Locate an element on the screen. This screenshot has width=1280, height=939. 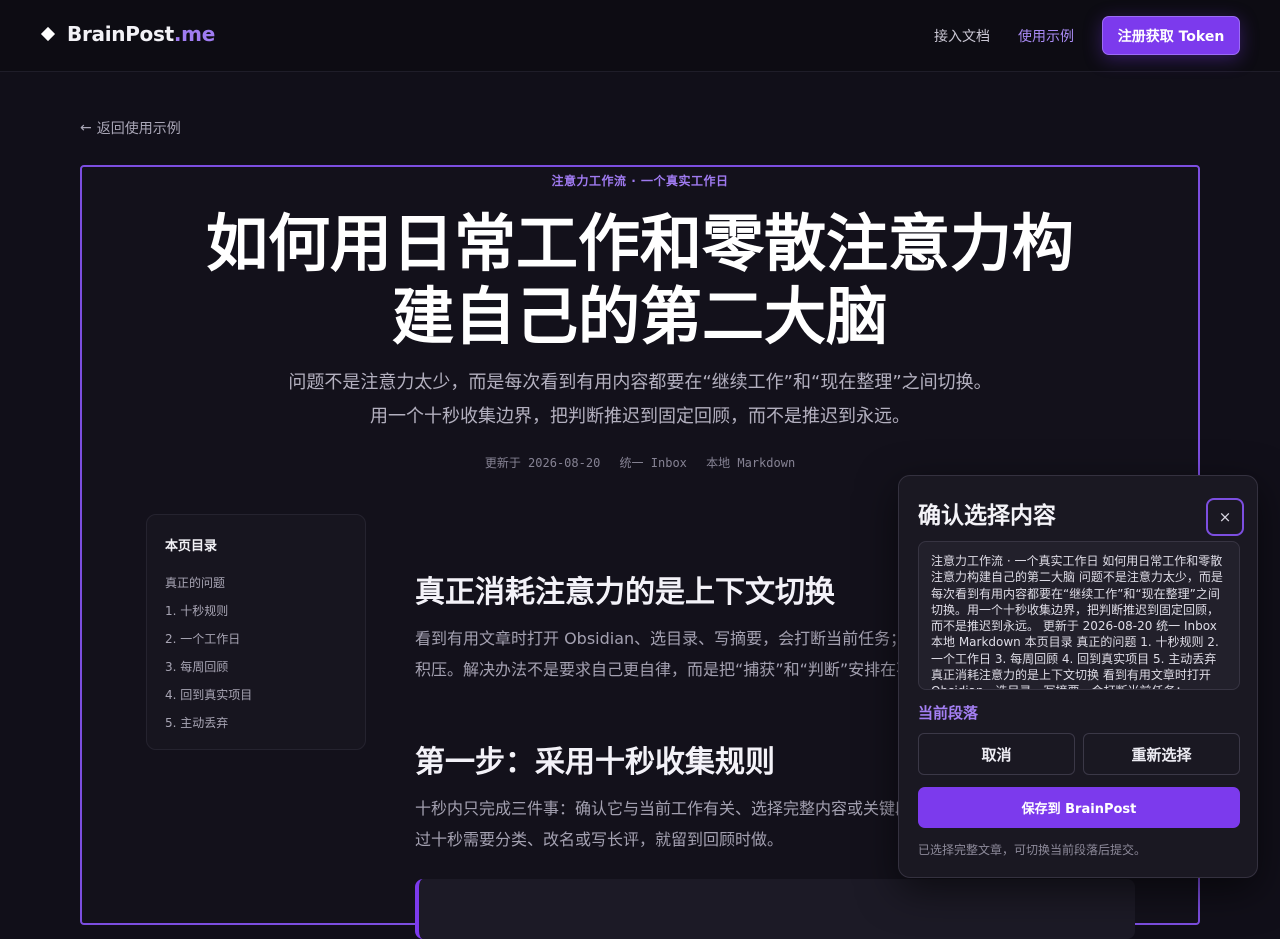
article-title-line-1: 如何用日常工作和零散注意力构 is located at coordinates (639, 243).